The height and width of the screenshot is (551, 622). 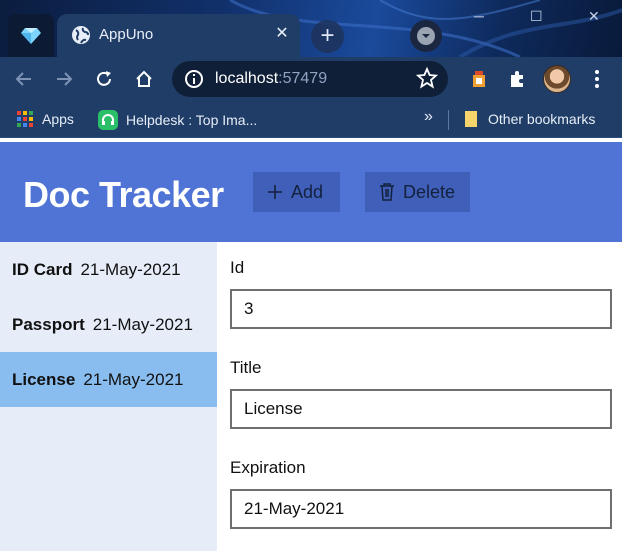 I want to click on puzzle-icon, so click(x=517, y=79).